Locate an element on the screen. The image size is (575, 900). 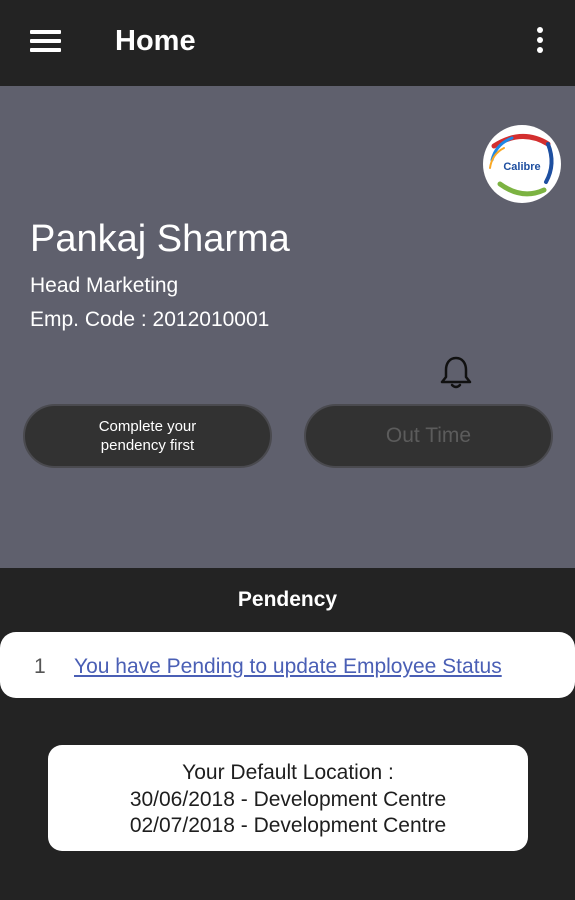
svg-text: Calibre is located at coordinates (521, 167).